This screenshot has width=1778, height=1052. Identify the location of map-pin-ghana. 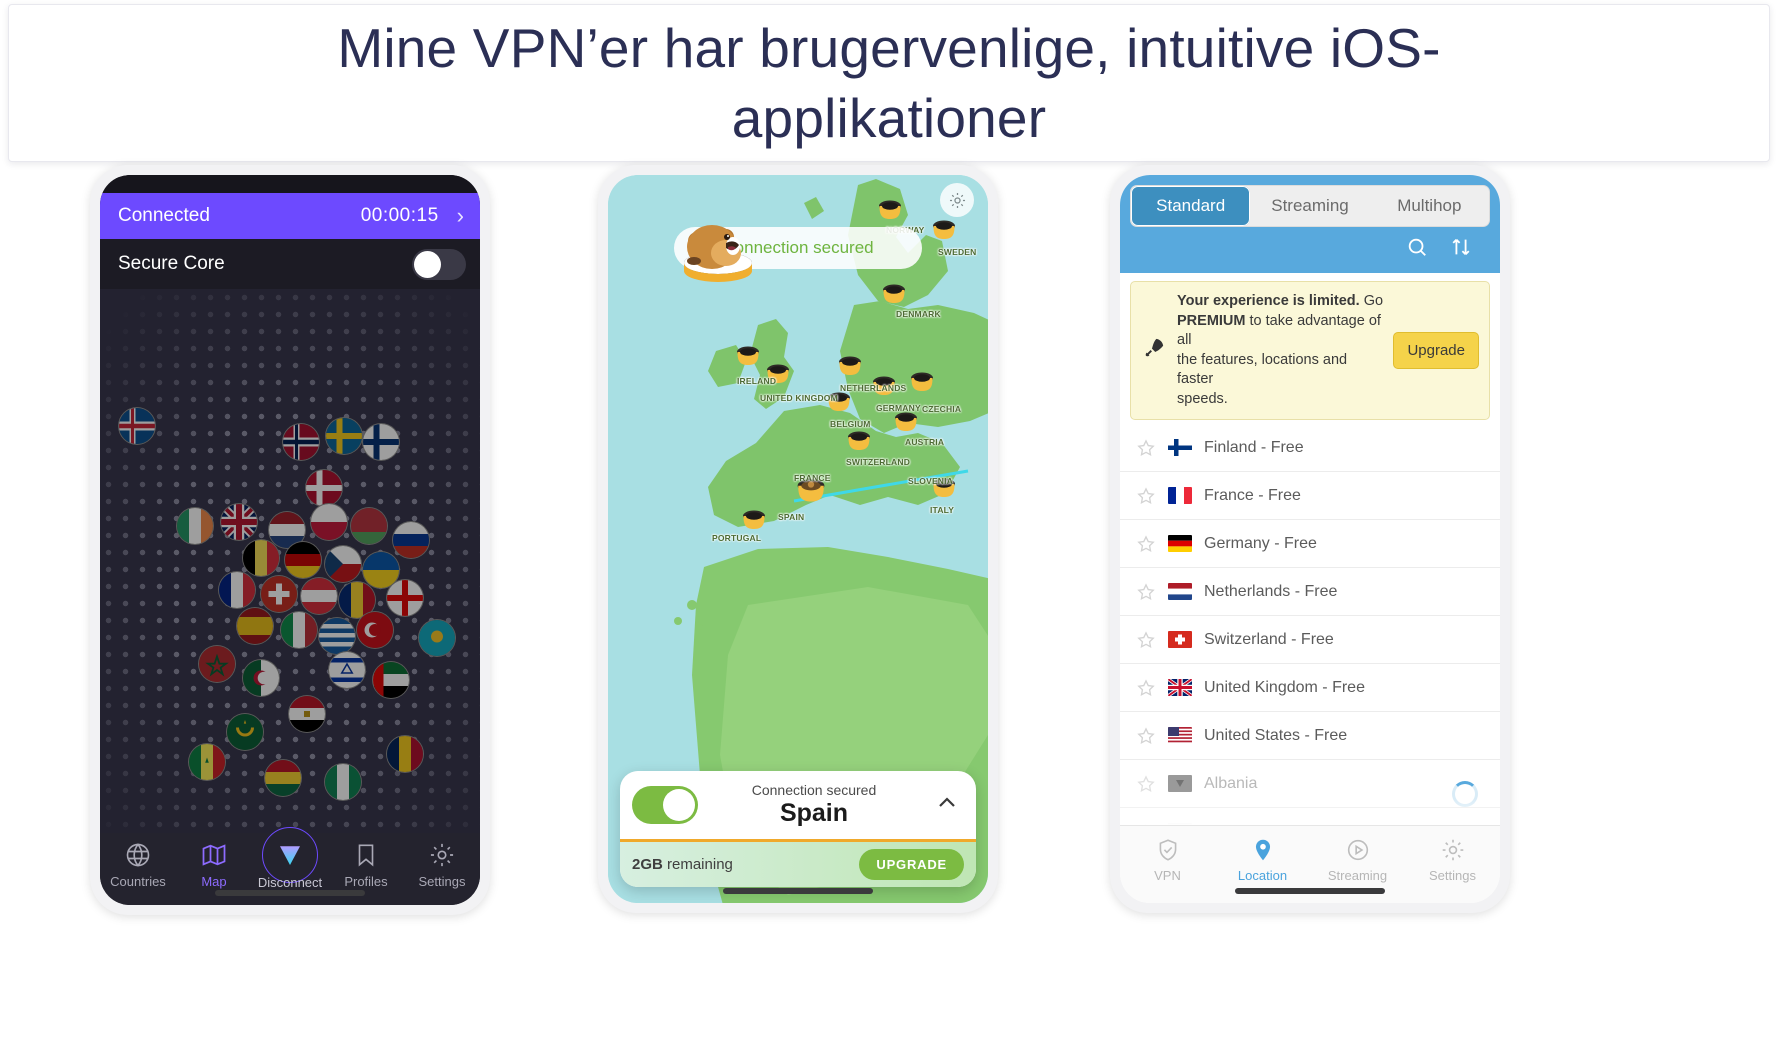
(283, 778).